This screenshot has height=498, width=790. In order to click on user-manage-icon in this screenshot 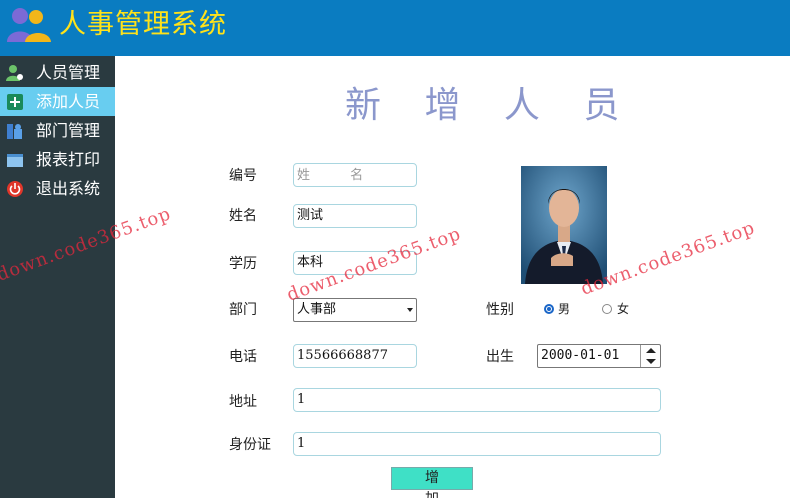, I will do `click(14, 73)`.